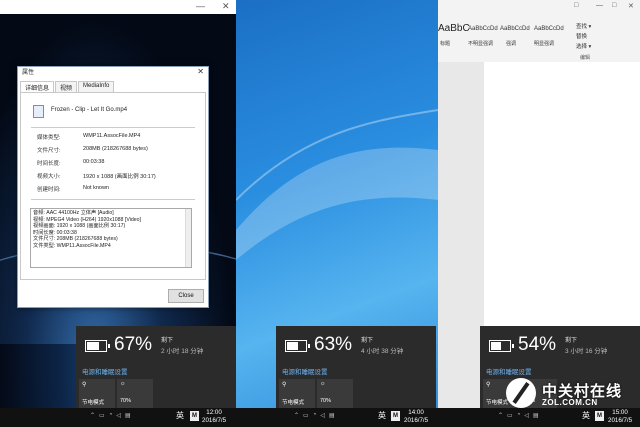  What do you see at coordinates (72, 245) in the screenshot?
I see `mediainfo-line: 文件类型: WMP11.AssocFile.MP4` at bounding box center [72, 245].